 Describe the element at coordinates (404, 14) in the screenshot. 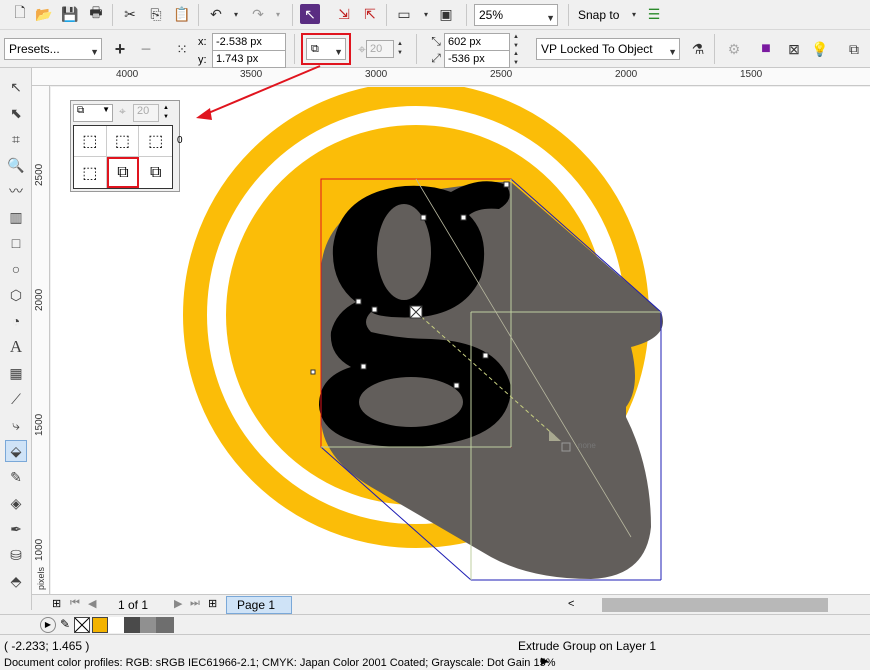

I see `application-launcher-icon: ▭` at that location.